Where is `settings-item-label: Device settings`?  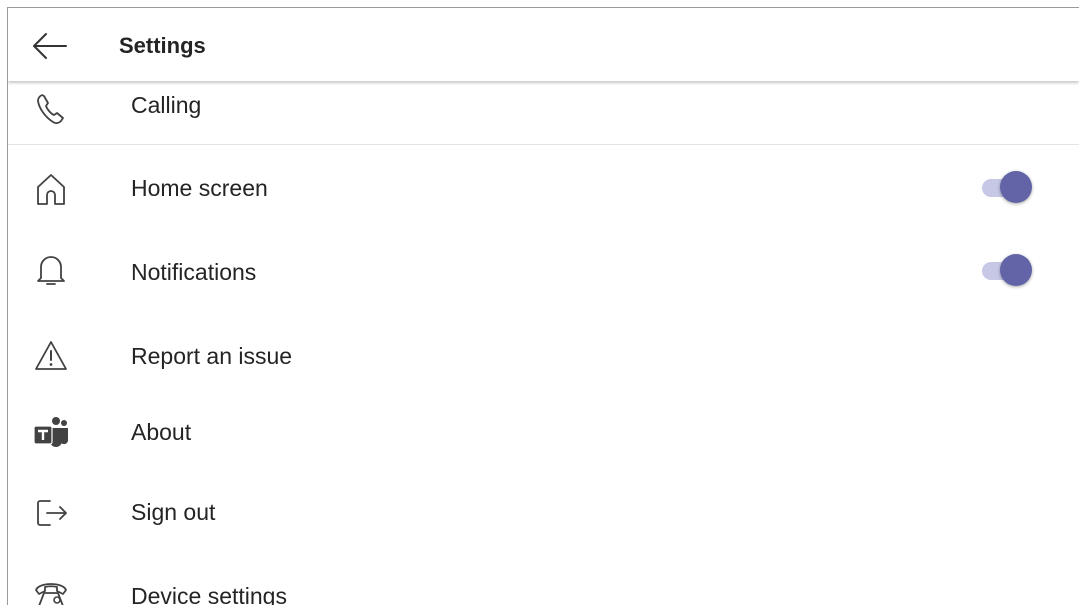 settings-item-label: Device settings is located at coordinates (209, 594).